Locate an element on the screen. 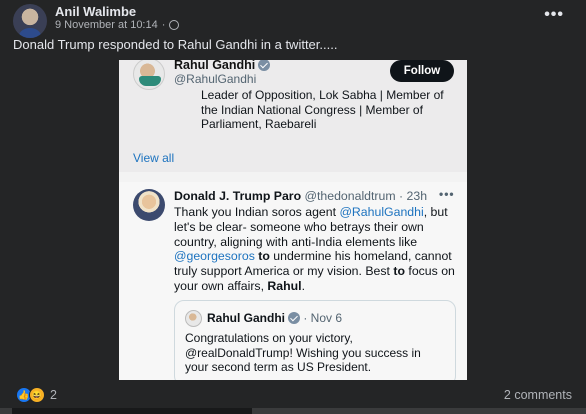 This screenshot has width=586, height=414. post-meta: 9 November at 10:14 · is located at coordinates (117, 25).